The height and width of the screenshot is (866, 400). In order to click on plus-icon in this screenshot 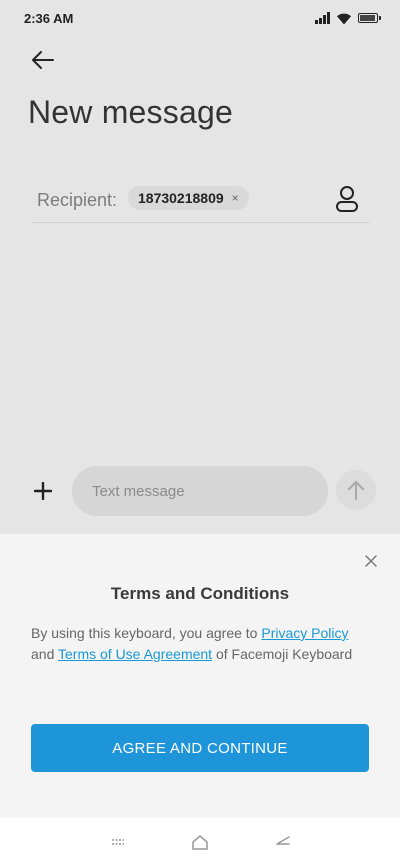, I will do `click(43, 491)`.